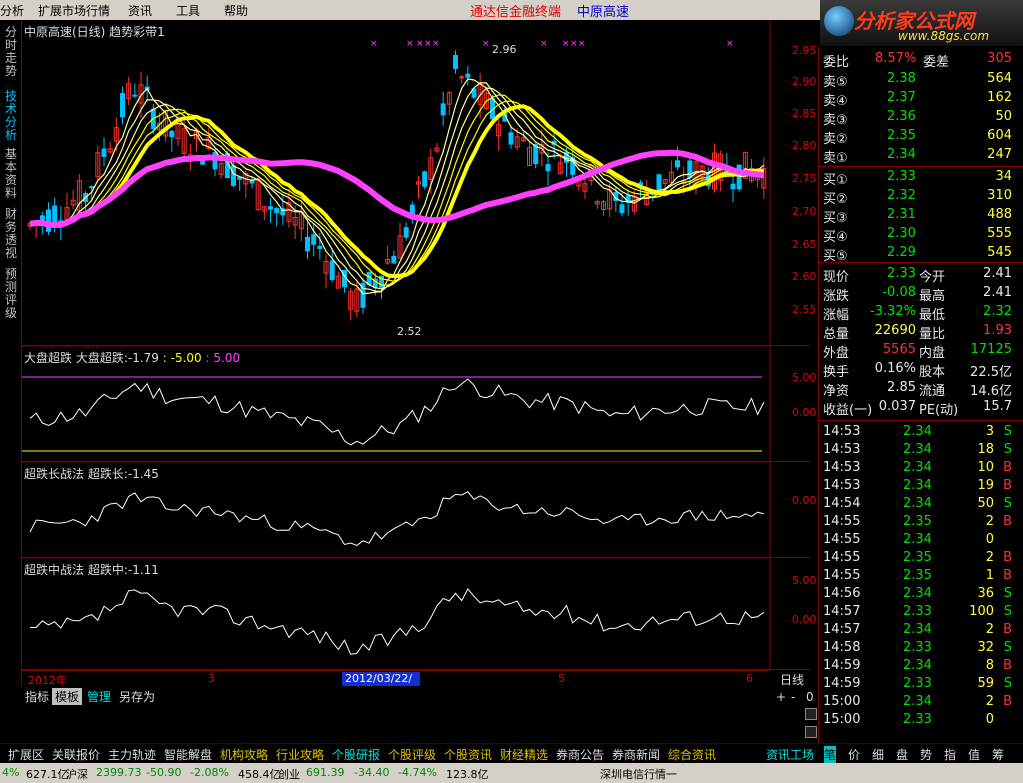  I want to click on tick-row: 14:56 2.34 36 S, so click(921, 594).